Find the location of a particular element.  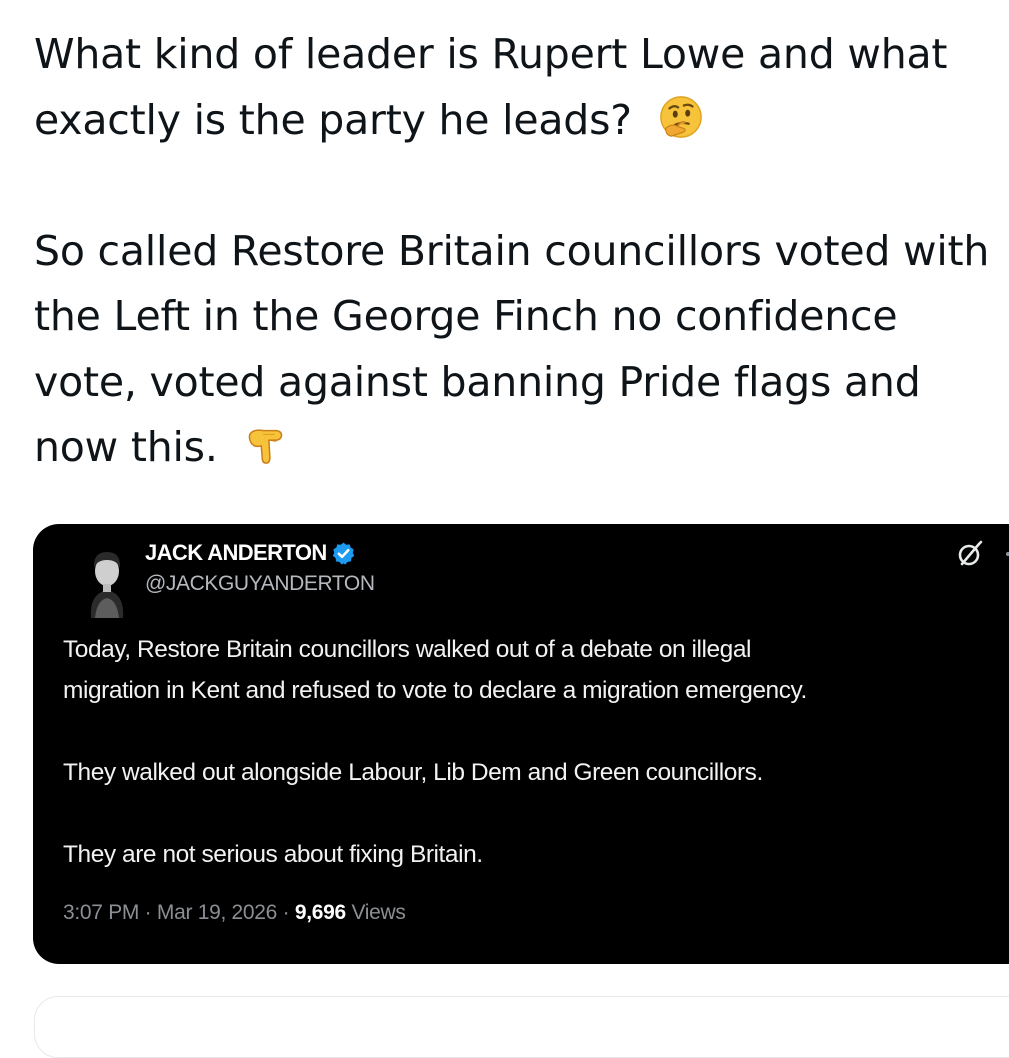

quoted-post-meta: 3:07 PM · Mar 19, 2026 · 9,696 Views is located at coordinates (234, 913).